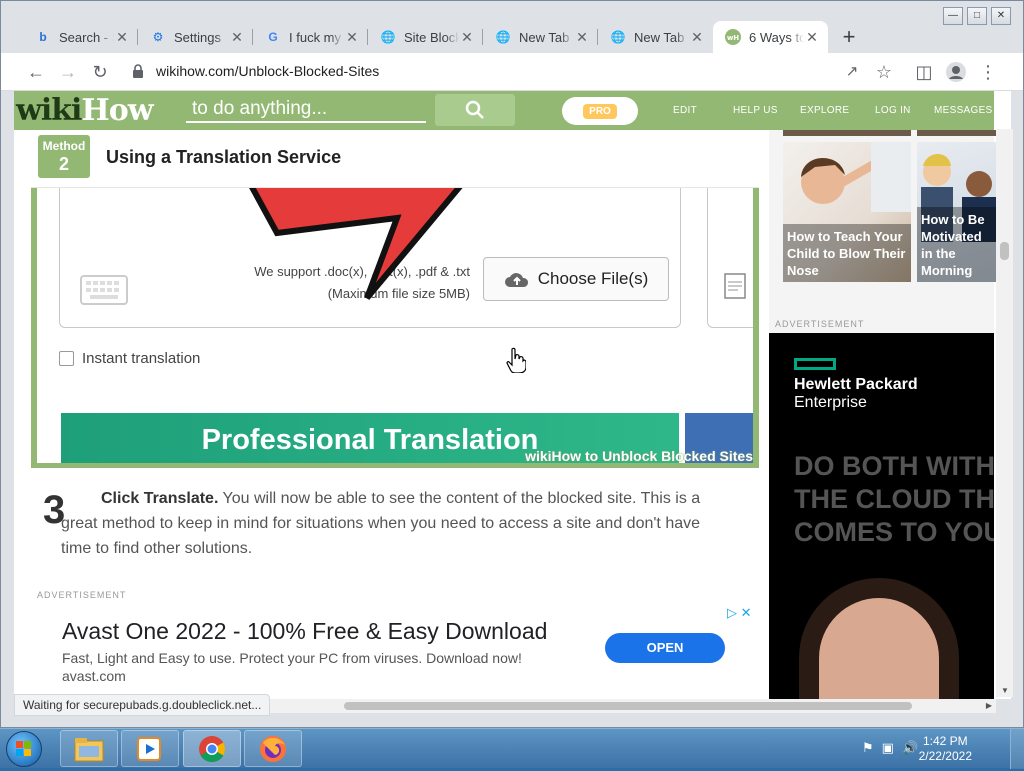 This screenshot has width=1024, height=771. I want to click on instant-translation-checkbox, so click(66, 358).